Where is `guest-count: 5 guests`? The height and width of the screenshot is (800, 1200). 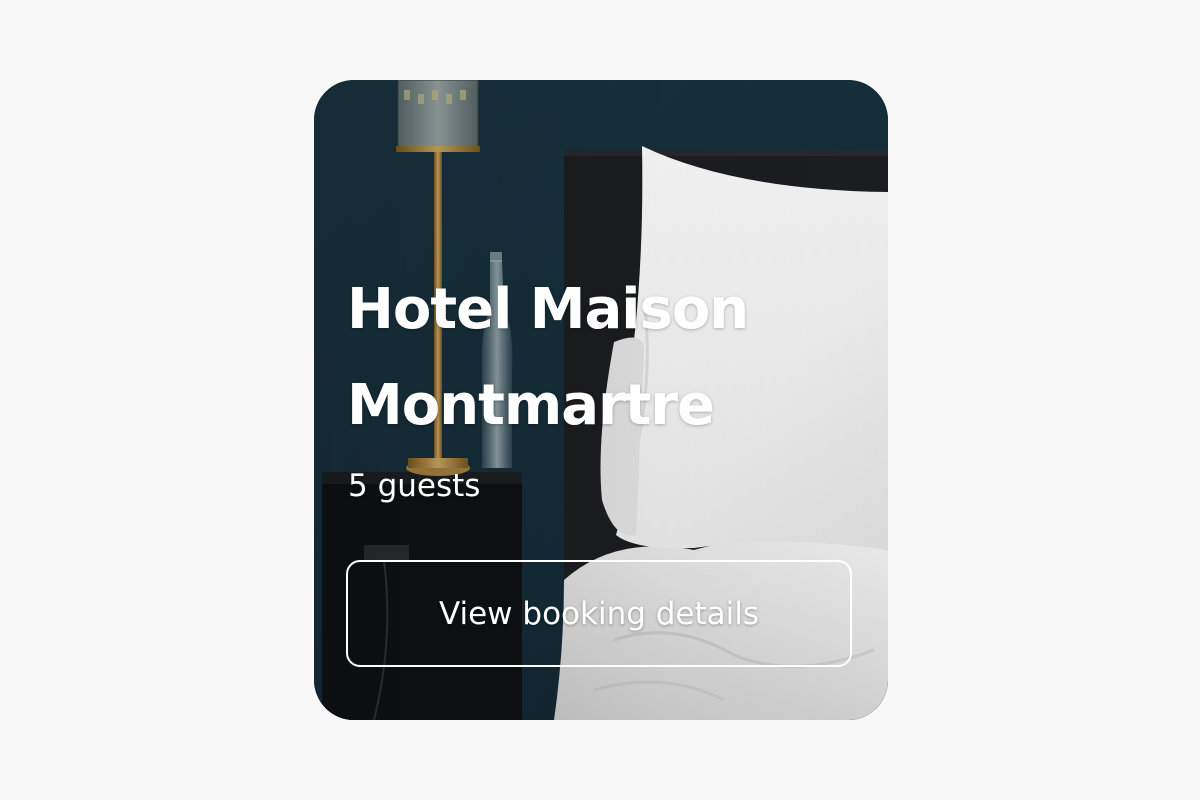 guest-count: 5 guests is located at coordinates (414, 486).